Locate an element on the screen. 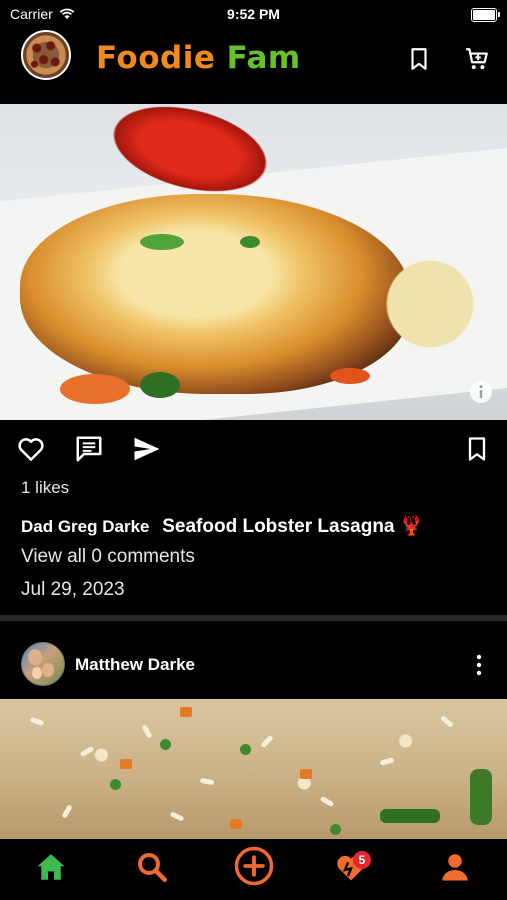  post-date: Jul 29, 2023 is located at coordinates (73, 589).